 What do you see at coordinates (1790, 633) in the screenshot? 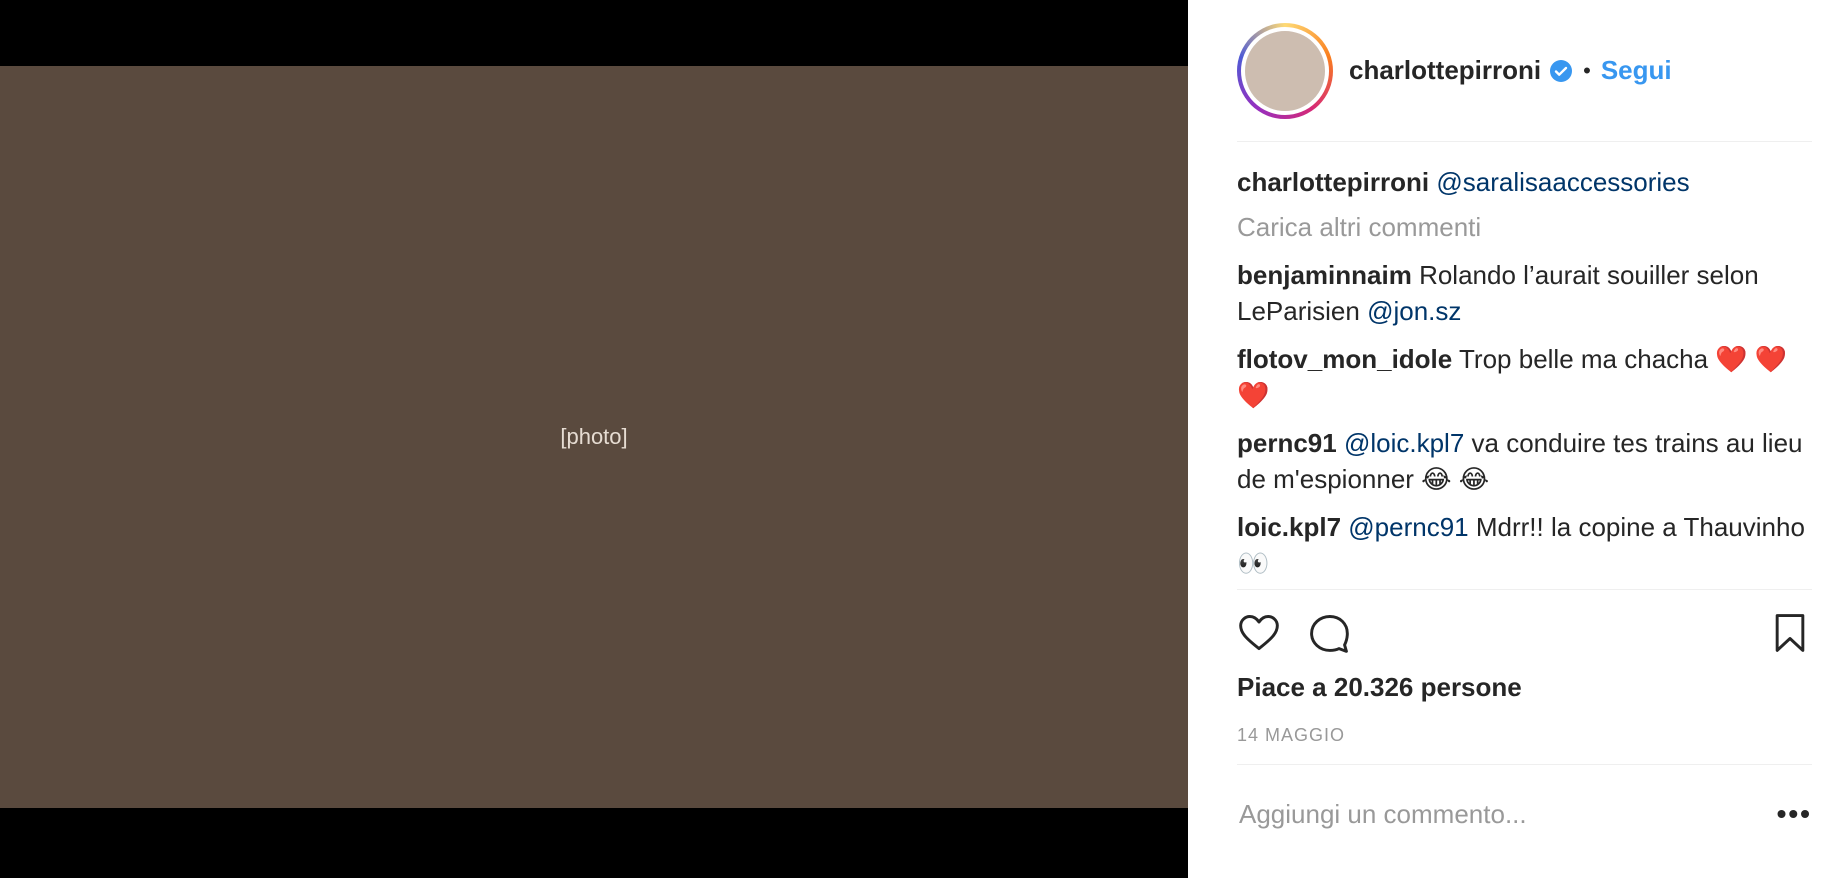
I see `bookmark-icon` at bounding box center [1790, 633].